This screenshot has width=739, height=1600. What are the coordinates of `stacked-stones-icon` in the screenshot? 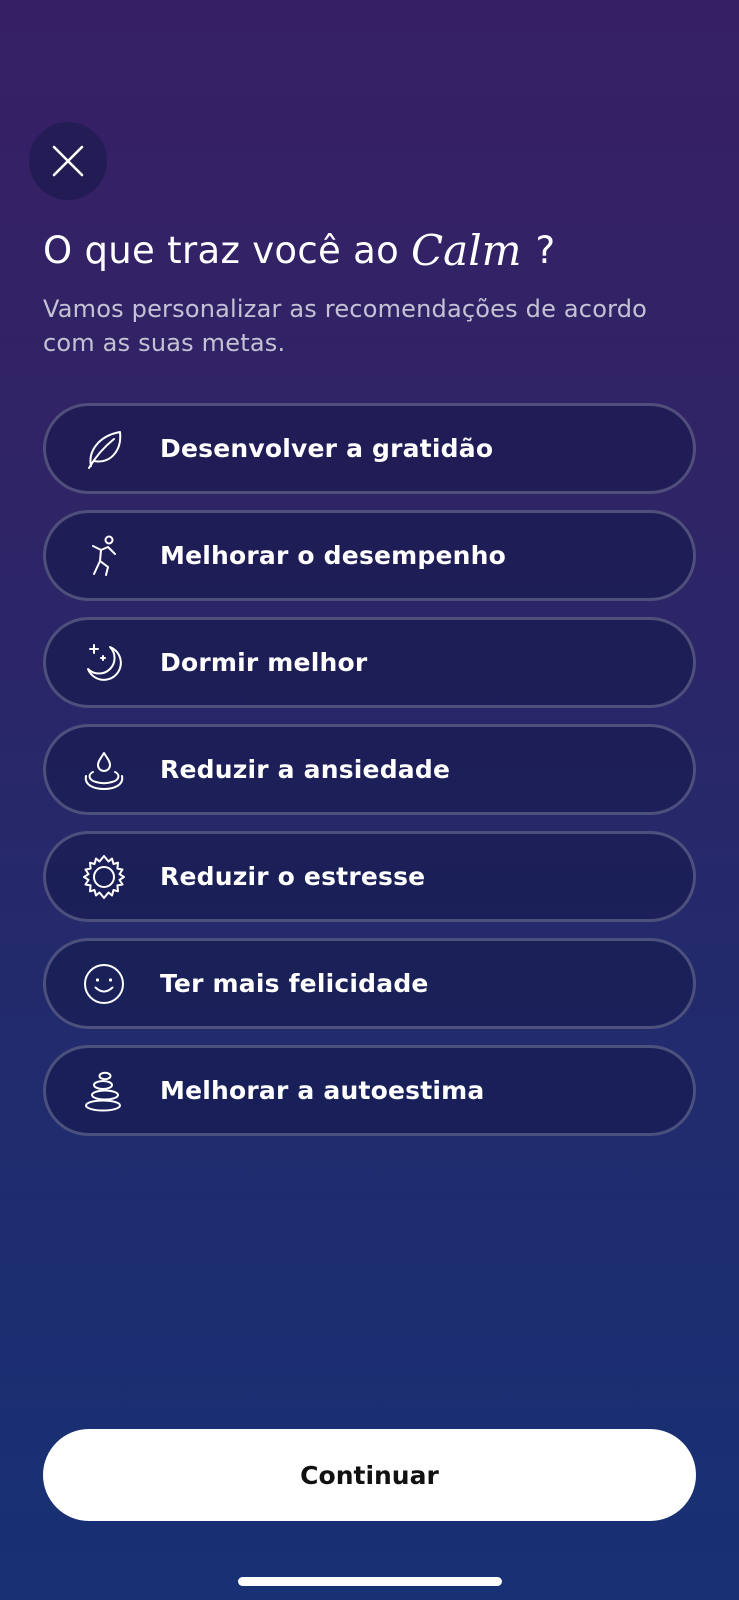 It's located at (104, 1091).